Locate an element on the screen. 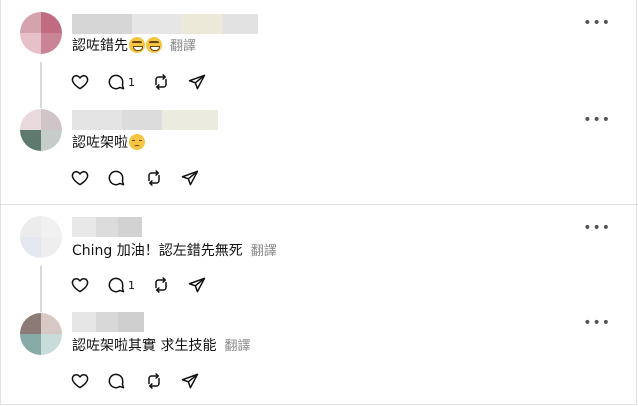 Image resolution: width=638 pixels, height=406 pixels. comment-body: 認咗錯先 is located at coordinates (100, 46).